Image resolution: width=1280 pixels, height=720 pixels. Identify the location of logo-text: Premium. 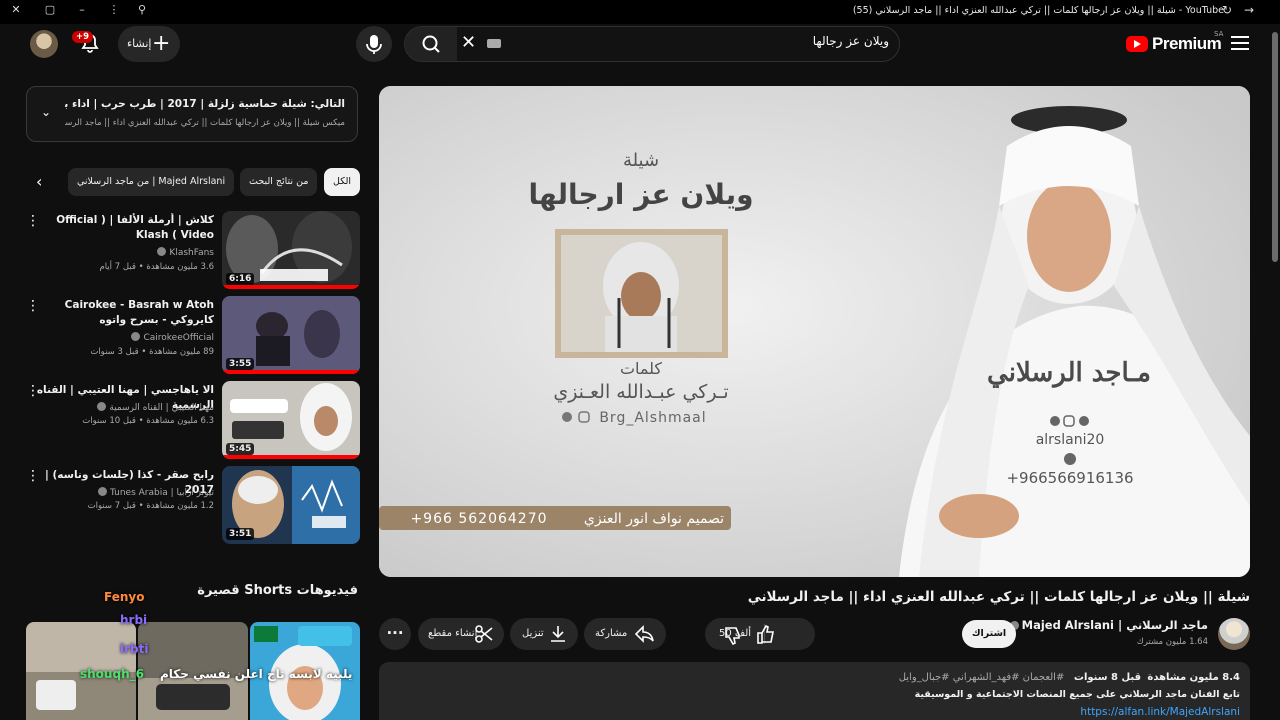
(1187, 43).